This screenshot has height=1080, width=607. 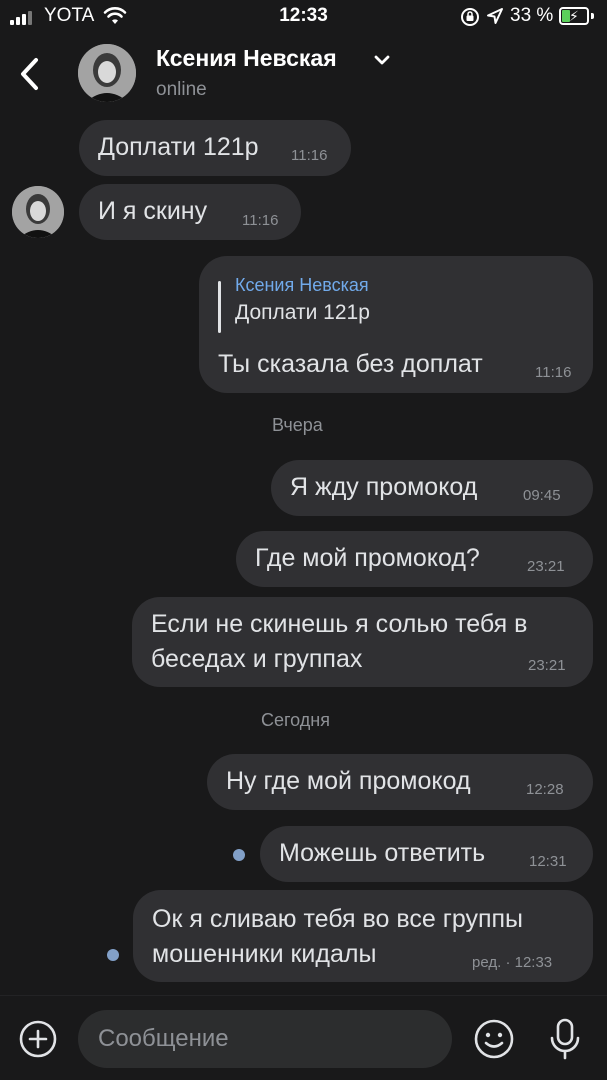 What do you see at coordinates (265, 1039) in the screenshot?
I see `message-input` at bounding box center [265, 1039].